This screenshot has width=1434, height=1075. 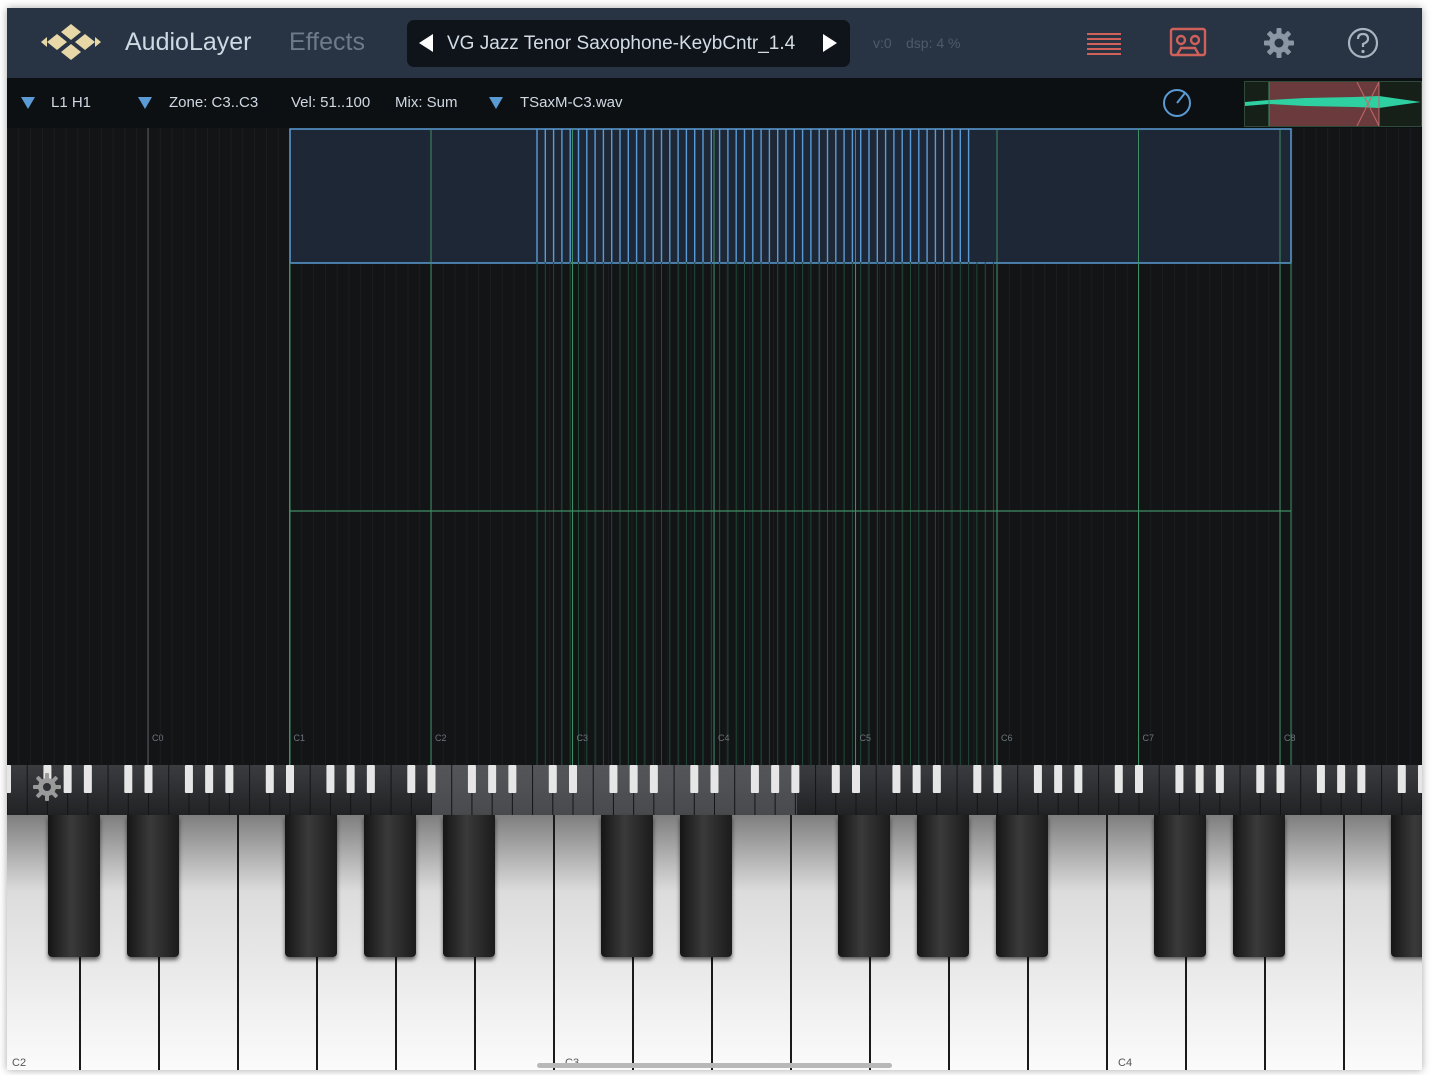 I want to click on octave-label: C5, so click(x=866, y=738).